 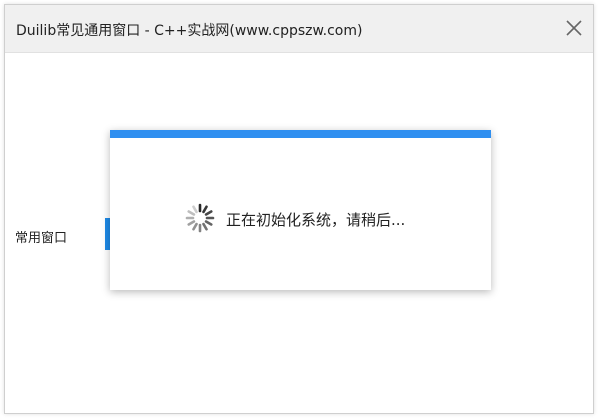 What do you see at coordinates (189, 31) in the screenshot?
I see `window-title: Duilib常见通用窗口 - C++实战网(www.cppszw.com)` at bounding box center [189, 31].